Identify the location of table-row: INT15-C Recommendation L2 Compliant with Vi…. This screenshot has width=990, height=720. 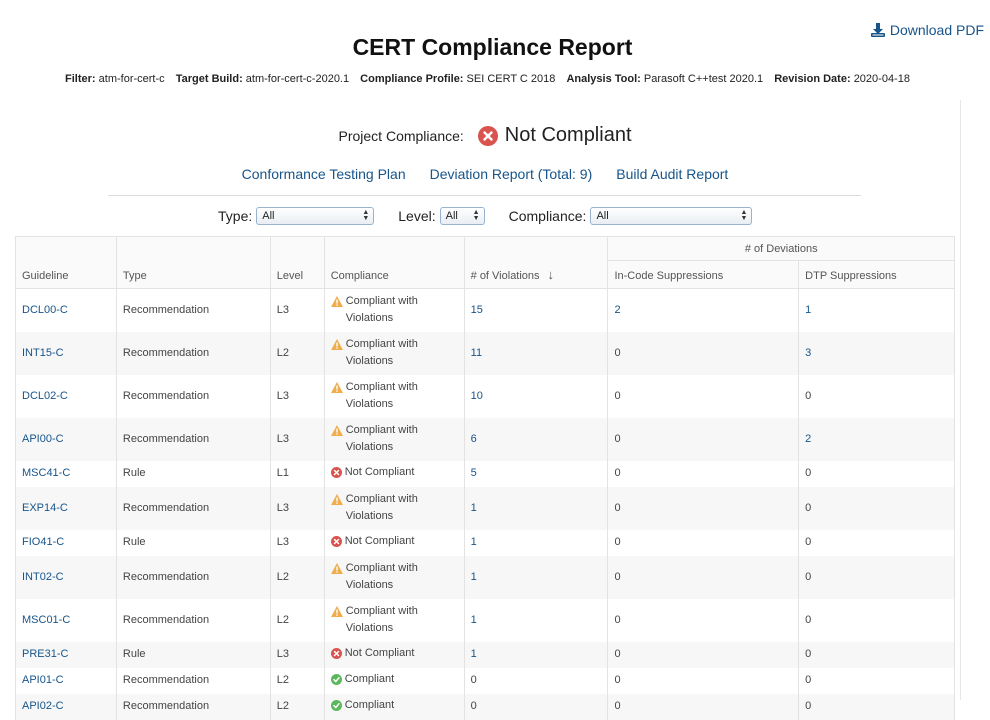
(485, 353).